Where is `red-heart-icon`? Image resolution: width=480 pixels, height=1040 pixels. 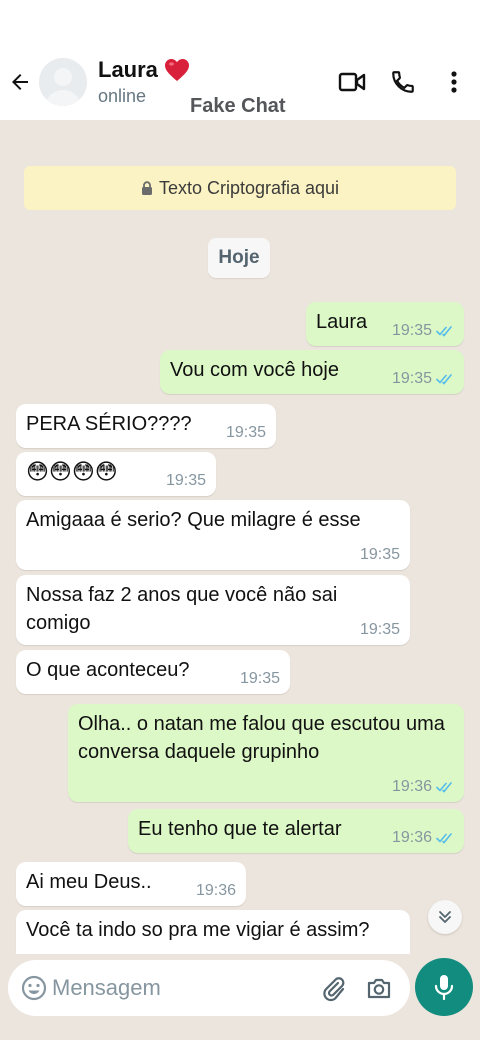
red-heart-icon is located at coordinates (176, 70).